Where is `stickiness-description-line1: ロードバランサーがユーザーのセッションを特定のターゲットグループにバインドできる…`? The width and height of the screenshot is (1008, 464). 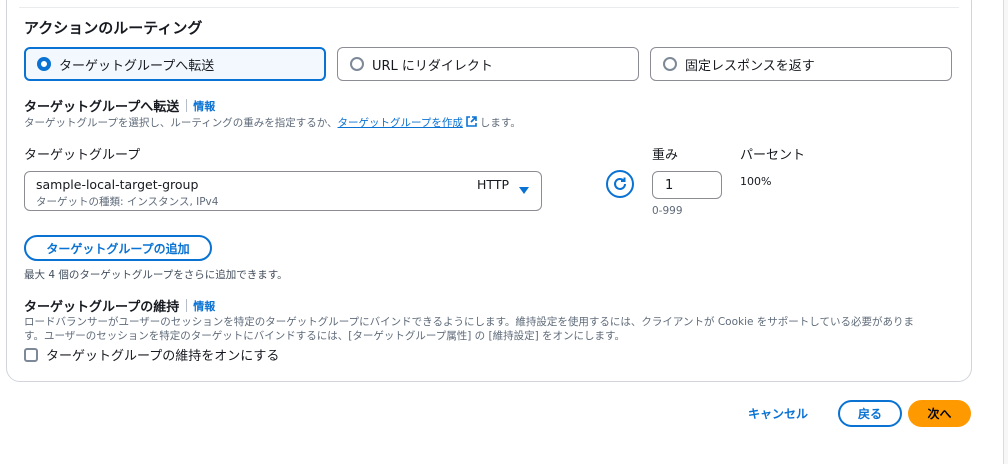
stickiness-description-line1: ロードバランサーがユーザーのセッションを特定のターゲットグループにバインドできる… is located at coordinates (469, 322).